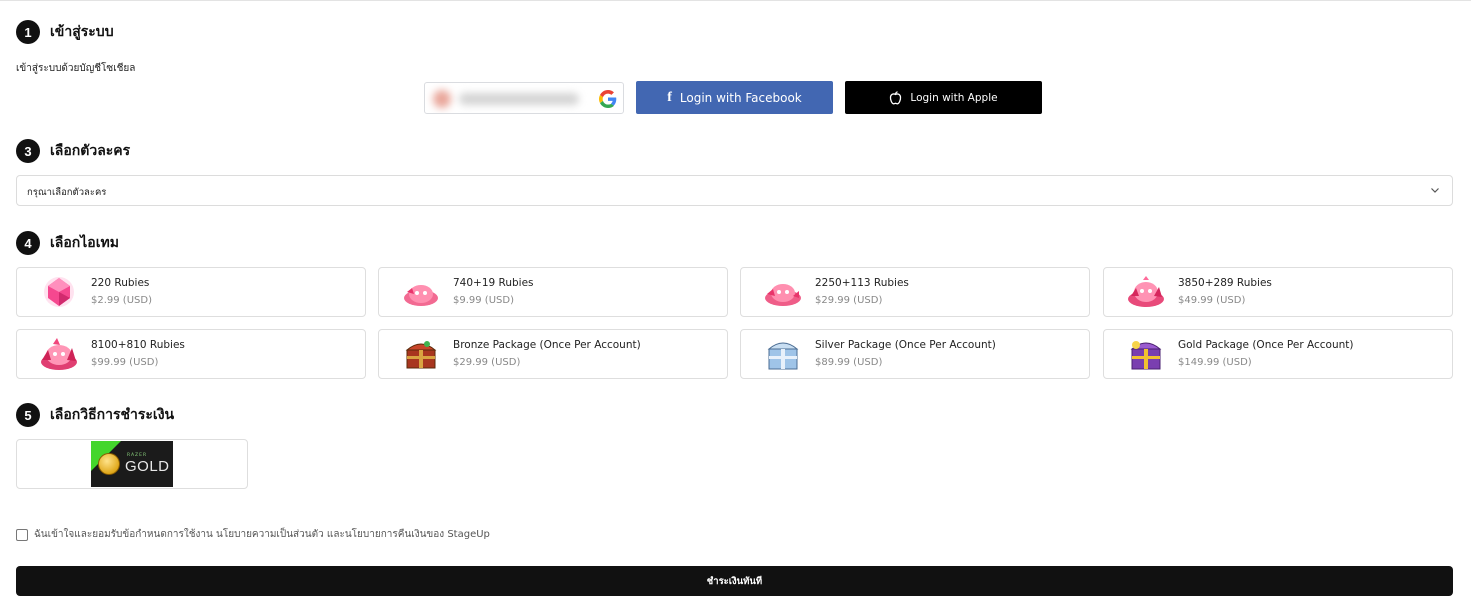 The image size is (1471, 605). I want to click on item-name: 2250+113 Rubies, so click(862, 283).